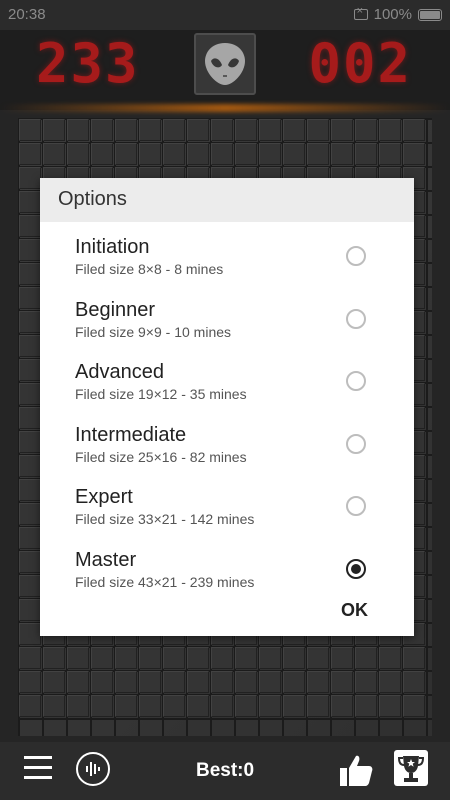 This screenshot has width=450, height=800. Describe the element at coordinates (356, 256) in the screenshot. I see `radio-initiation` at that location.